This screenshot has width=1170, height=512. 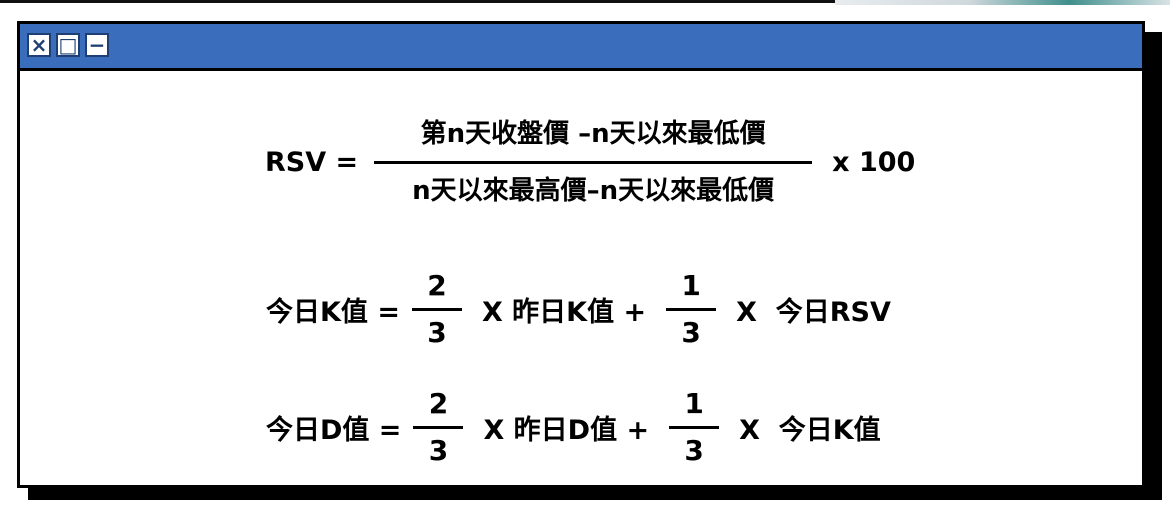 What do you see at coordinates (593, 191) in the screenshot?
I see `rsv-denominator: n天以來最高價–n天以來最低價` at bounding box center [593, 191].